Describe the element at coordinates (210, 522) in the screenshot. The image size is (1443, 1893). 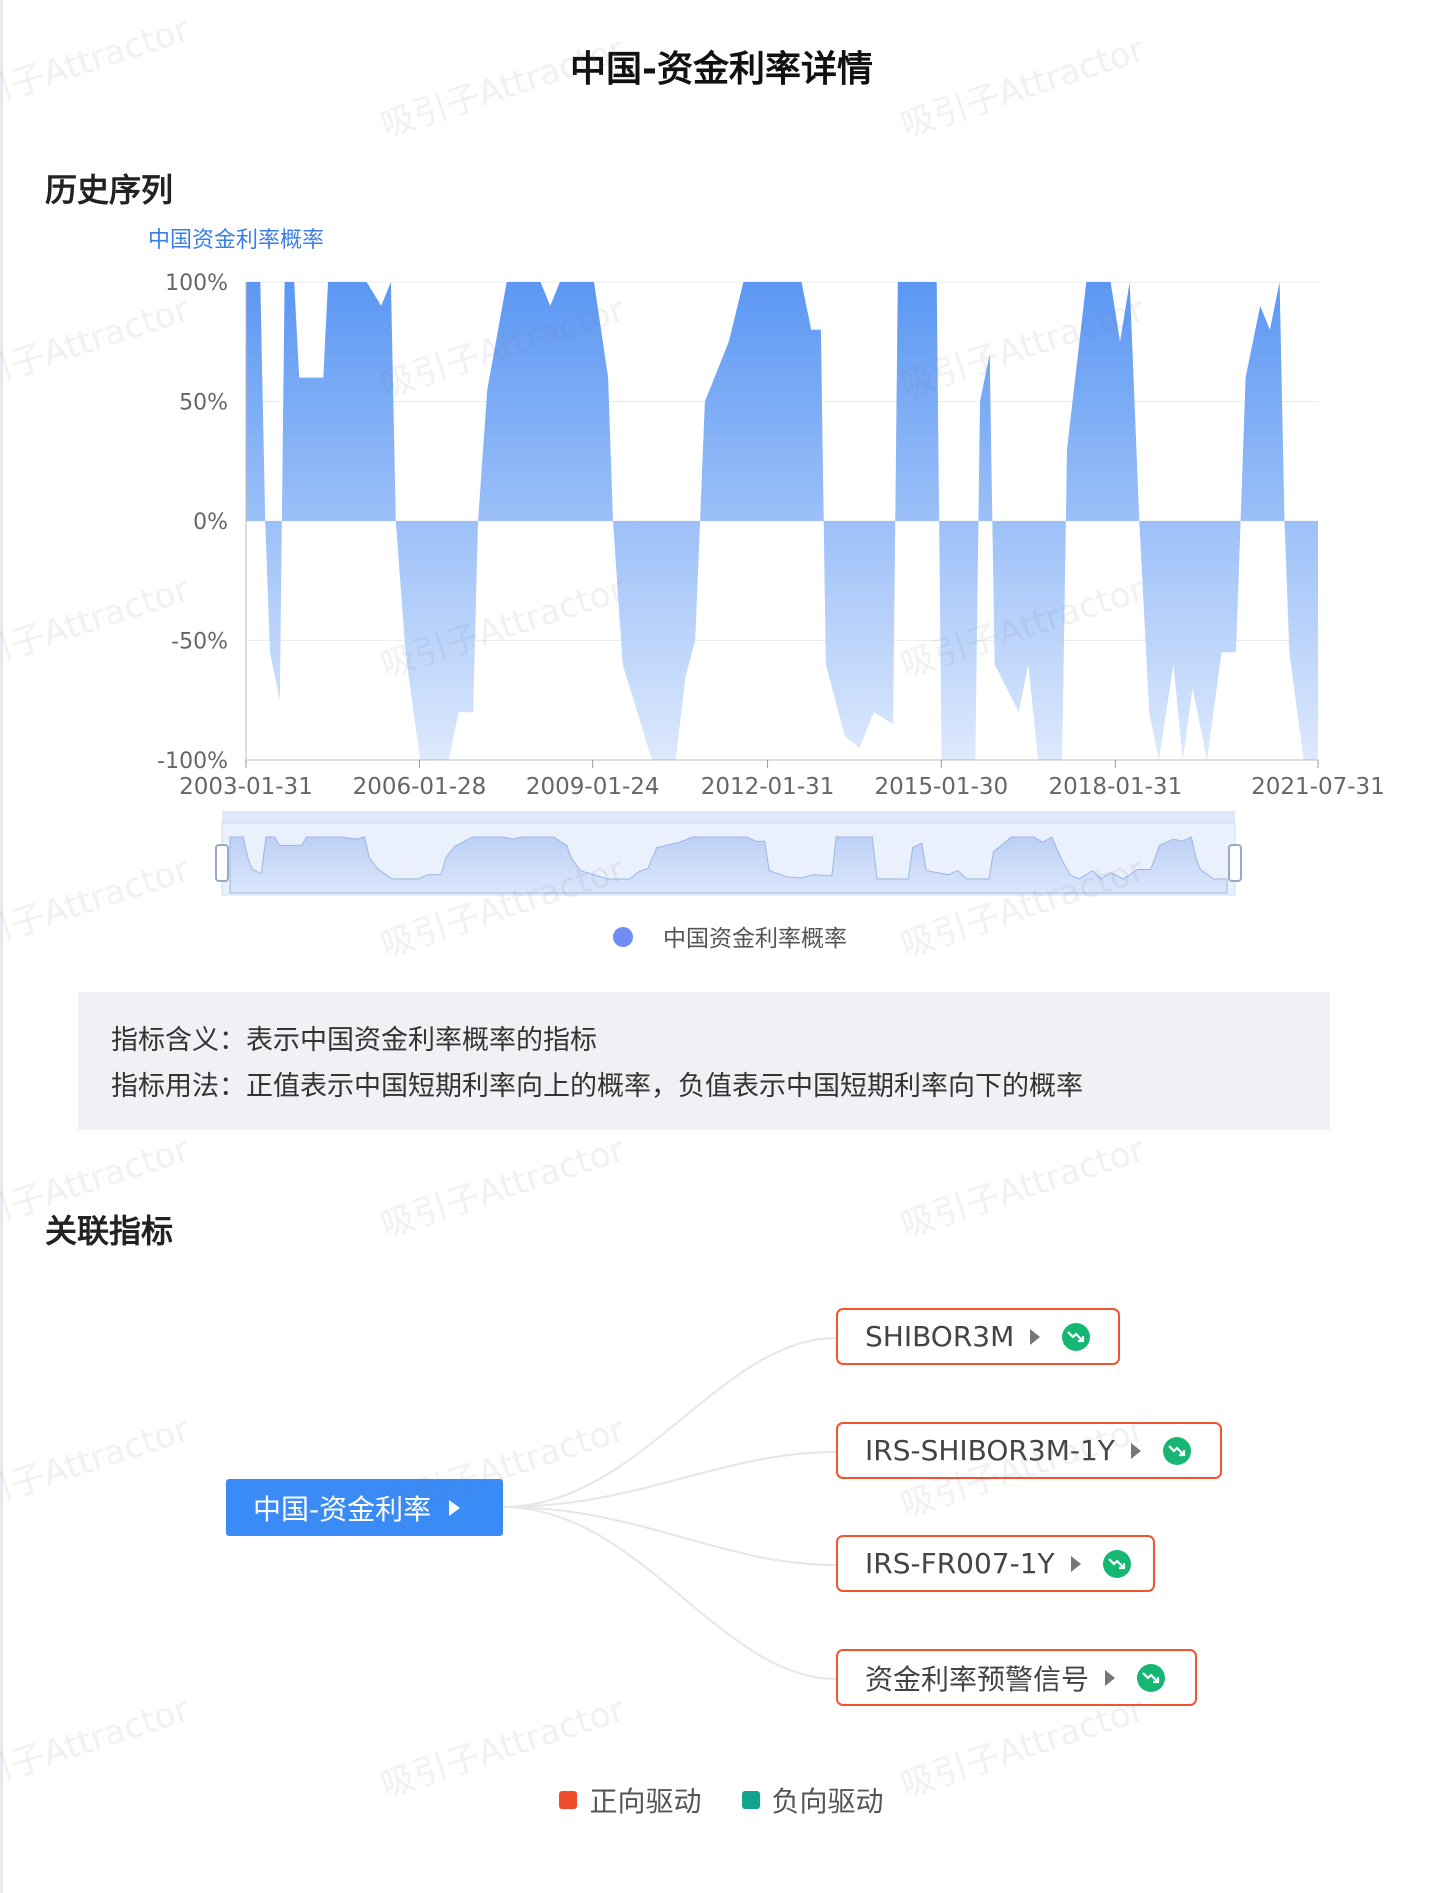
I see `y-tick-label: 0%` at that location.